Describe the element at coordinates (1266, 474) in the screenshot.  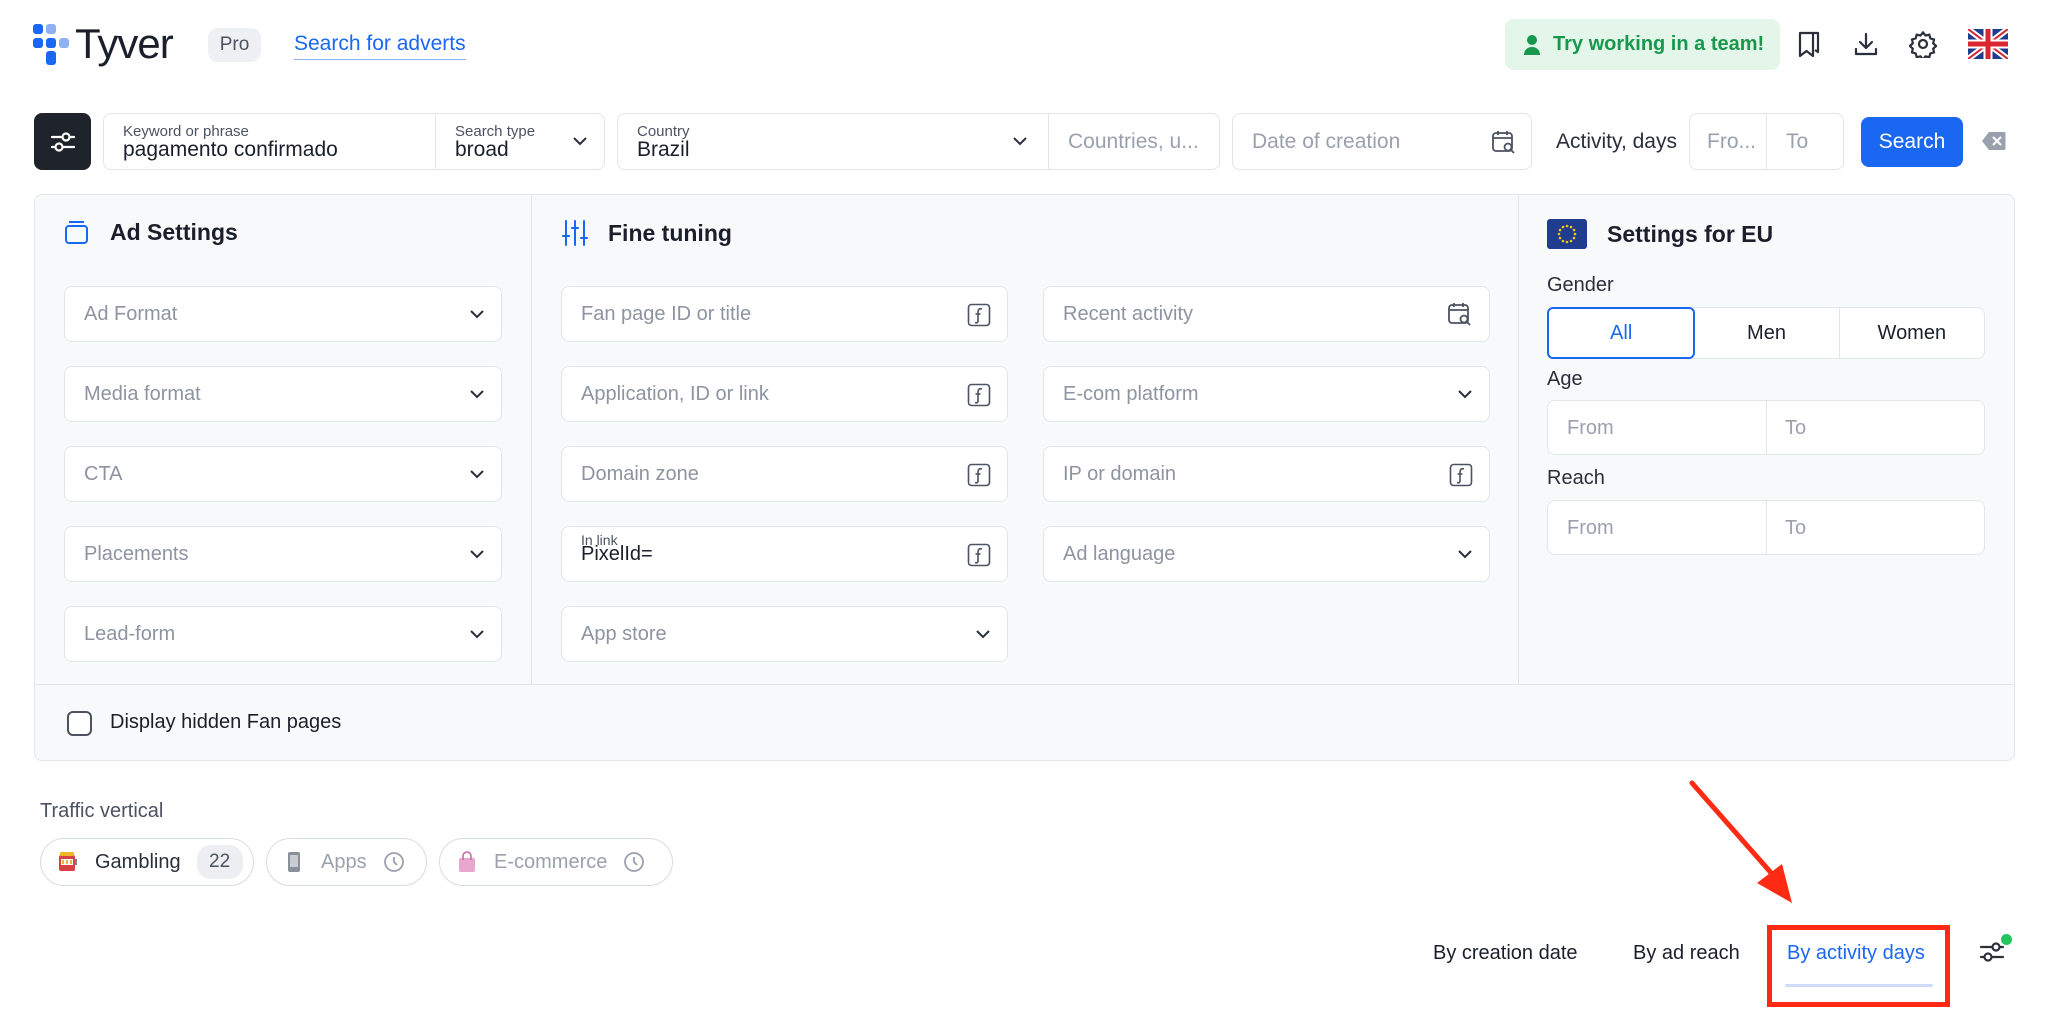
I see `ip-domain-input: IP or domain` at that location.